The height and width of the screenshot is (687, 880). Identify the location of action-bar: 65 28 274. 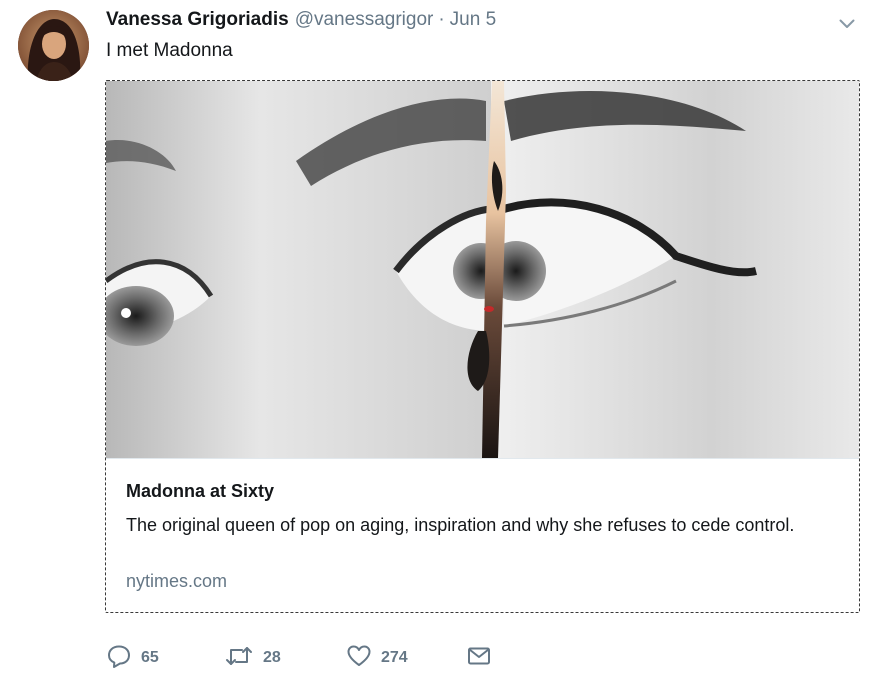
(356, 658).